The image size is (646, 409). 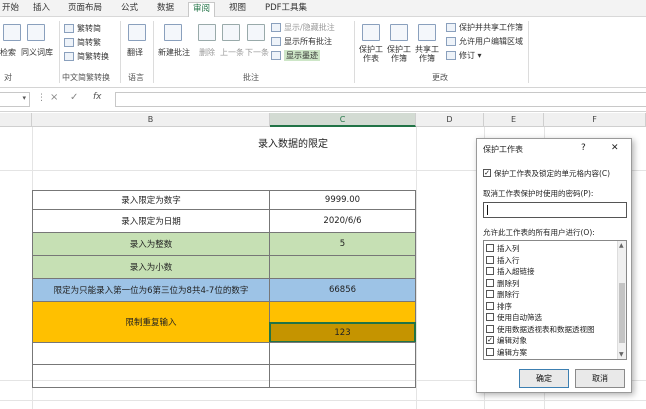 What do you see at coordinates (207, 52) in the screenshot?
I see `delete-comment-button: 删除` at bounding box center [207, 52].